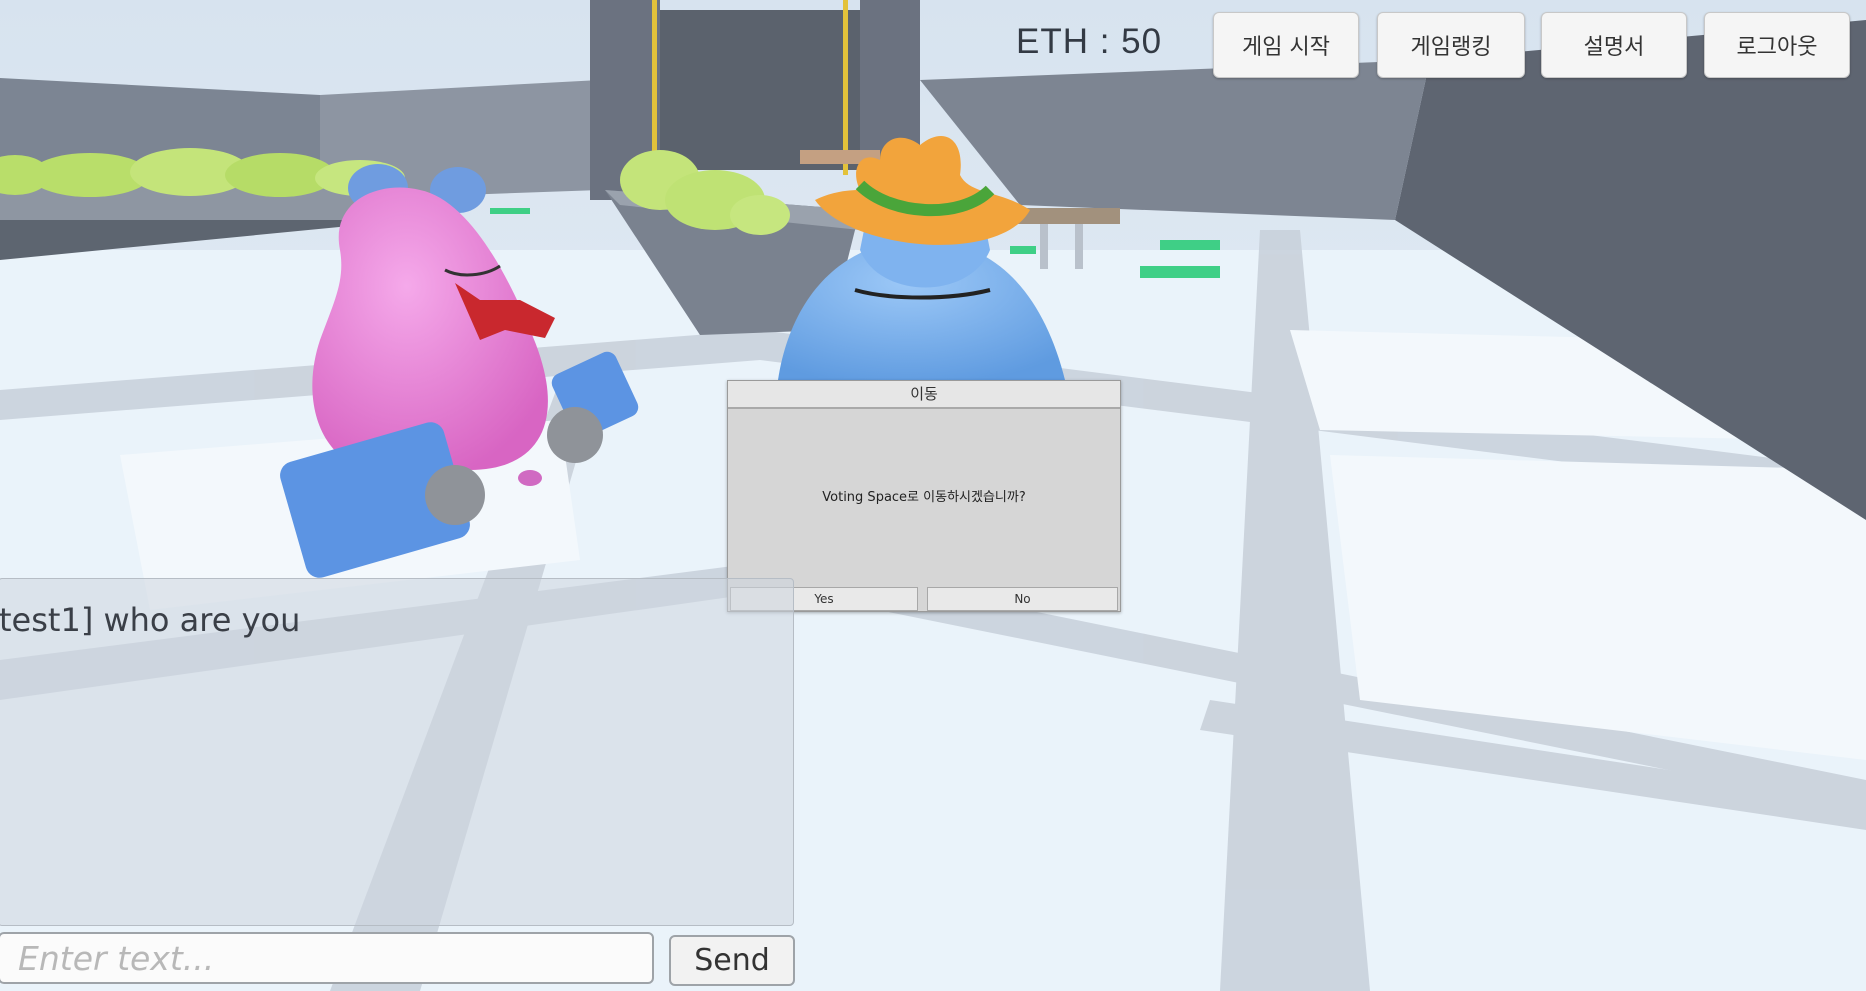  Describe the element at coordinates (924, 497) in the screenshot. I see `dialog-message: Voting Space로 이동하시겠습니까?` at that location.